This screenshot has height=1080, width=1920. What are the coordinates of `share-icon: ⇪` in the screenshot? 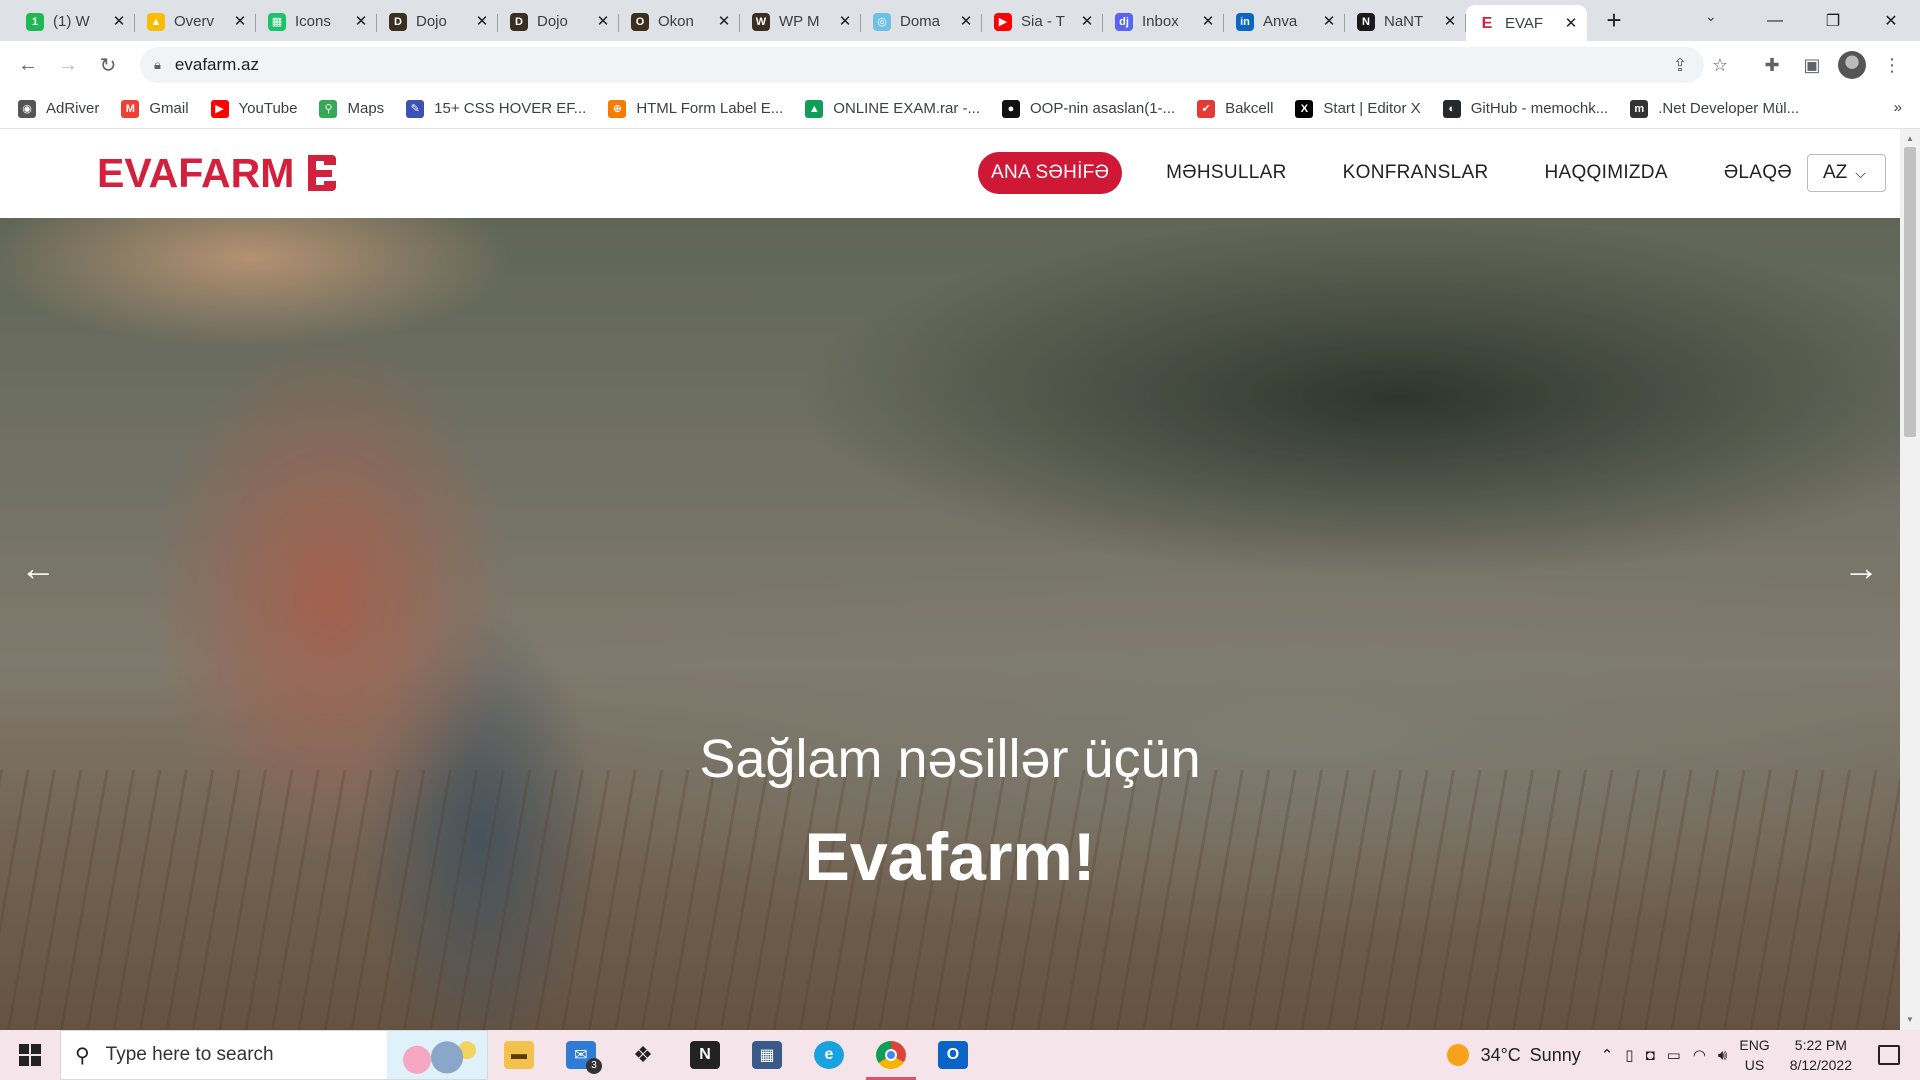 It's located at (1680, 65).